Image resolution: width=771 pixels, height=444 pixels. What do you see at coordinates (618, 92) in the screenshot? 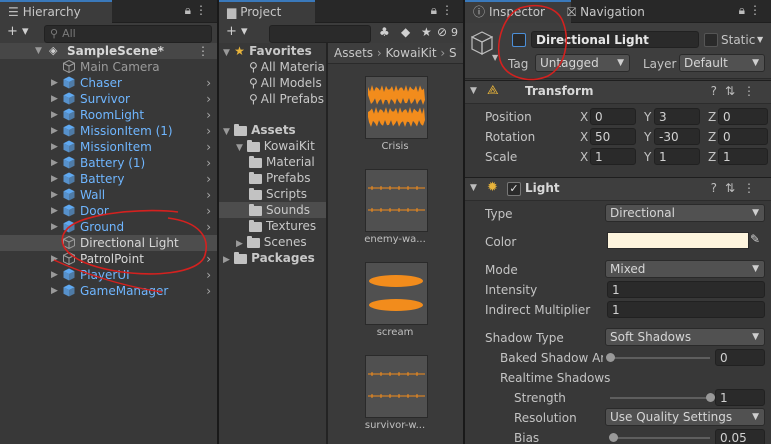
I see `transform-header: ▼ ⟁ Transform ?⇅⋮` at bounding box center [618, 92].